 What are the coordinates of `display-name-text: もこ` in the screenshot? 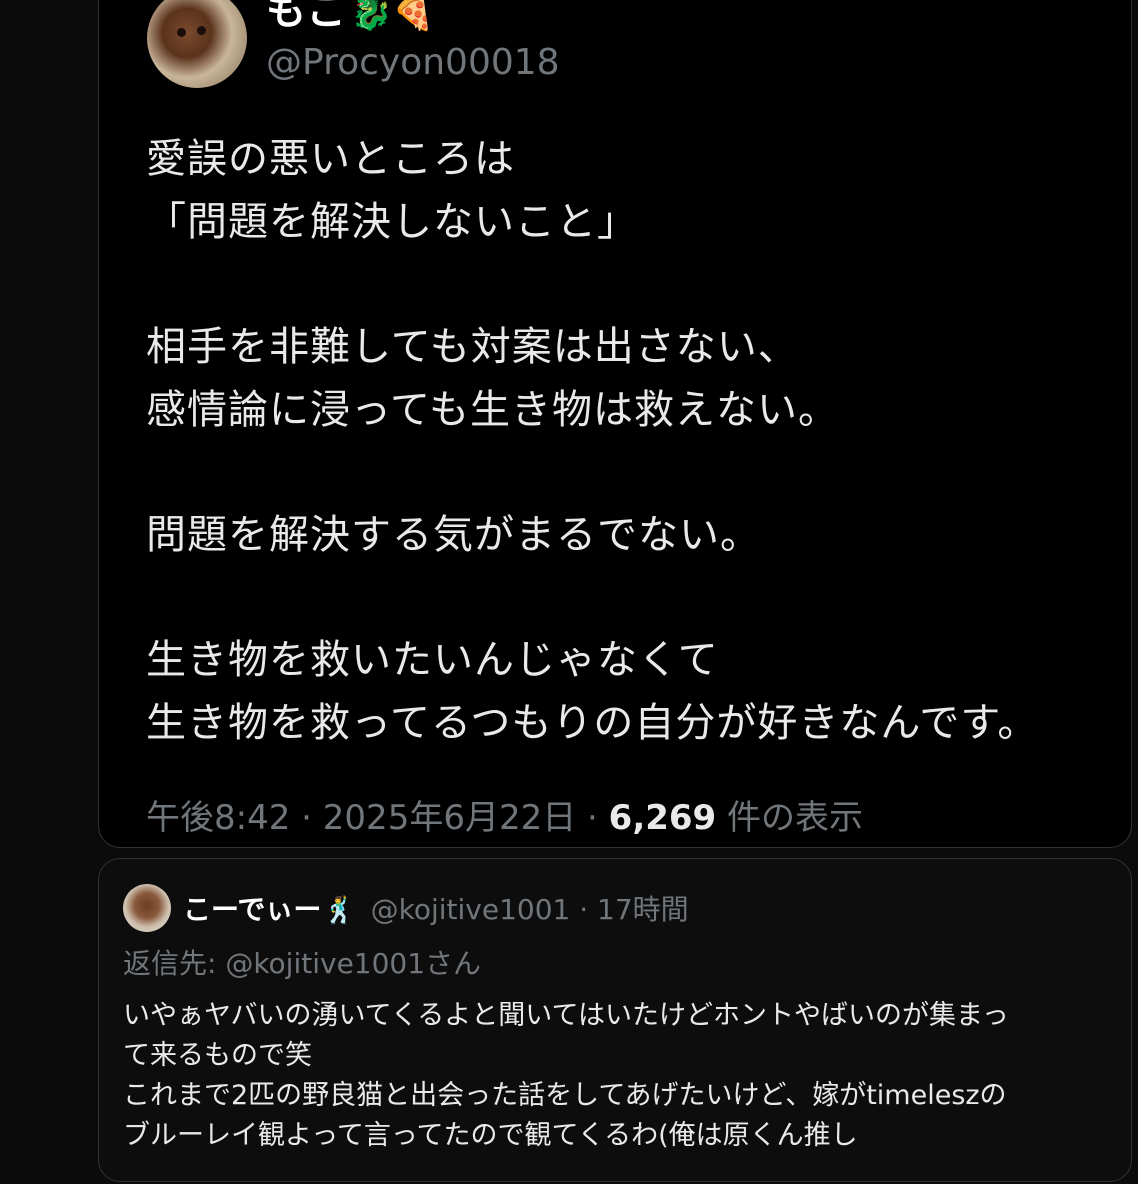 It's located at (306, 17).